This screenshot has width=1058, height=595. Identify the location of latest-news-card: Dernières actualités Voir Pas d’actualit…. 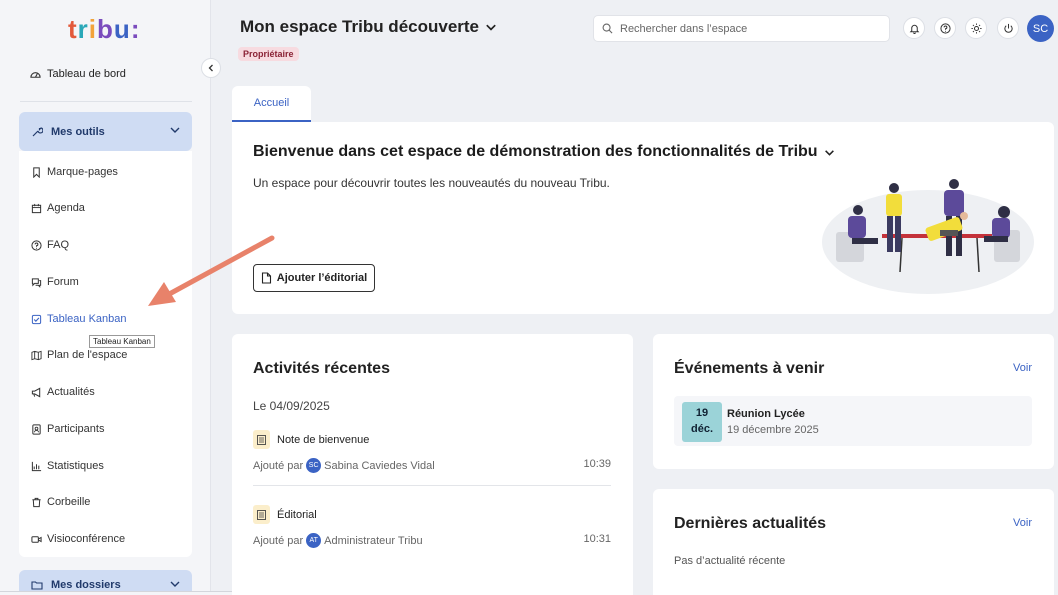
(853, 542).